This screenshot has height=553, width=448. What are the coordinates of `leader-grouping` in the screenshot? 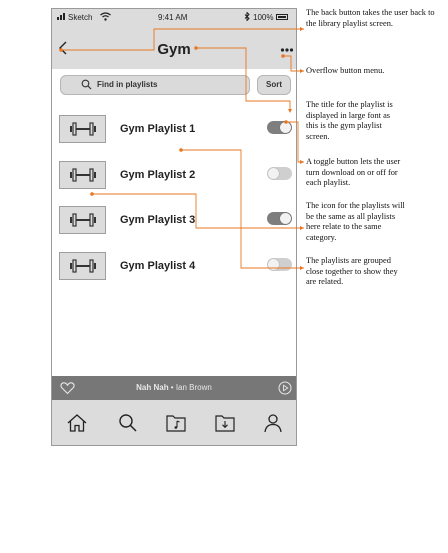 It's located at (242, 209).